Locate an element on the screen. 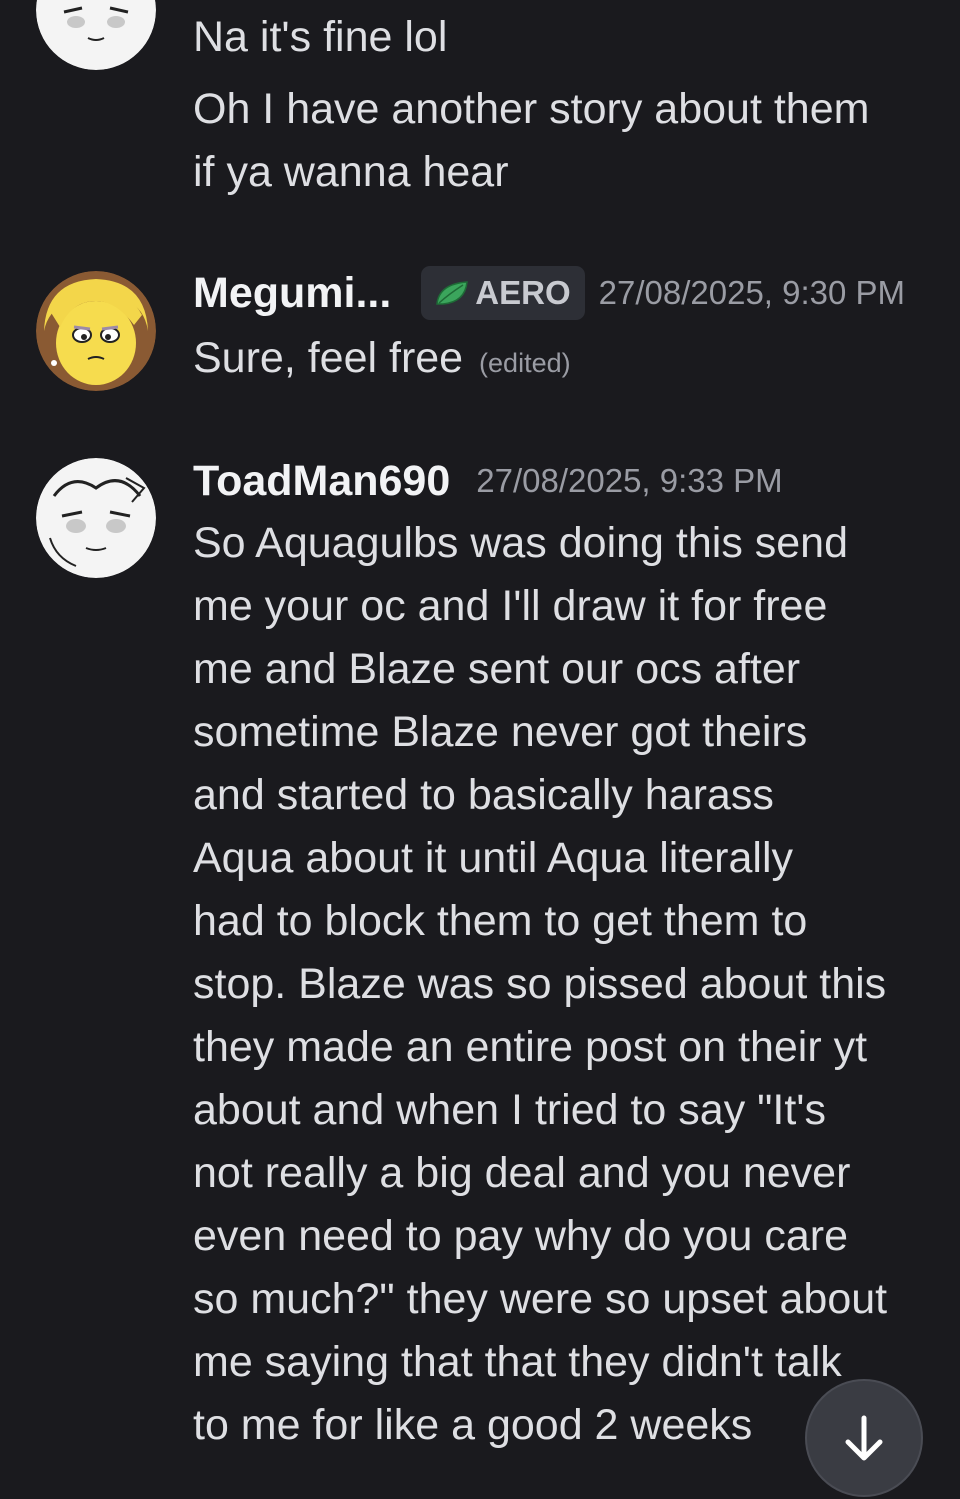 The width and height of the screenshot is (960, 1499). timestamp: 27/08/2025, 9:33 PM is located at coordinates (629, 480).